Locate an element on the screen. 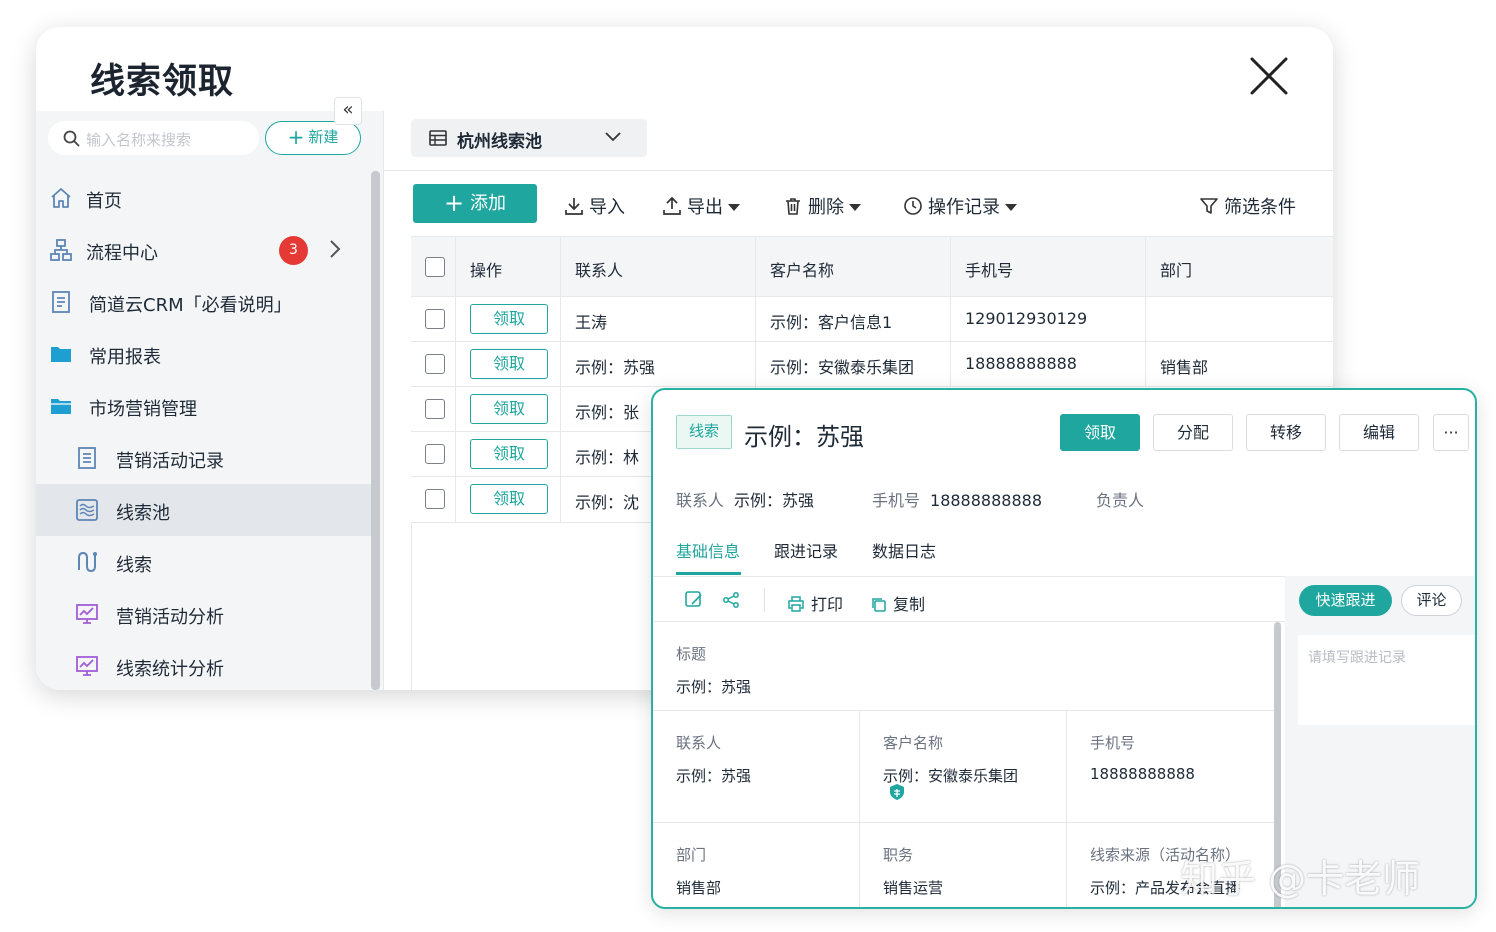  copy-button: 复制 is located at coordinates (898, 603).